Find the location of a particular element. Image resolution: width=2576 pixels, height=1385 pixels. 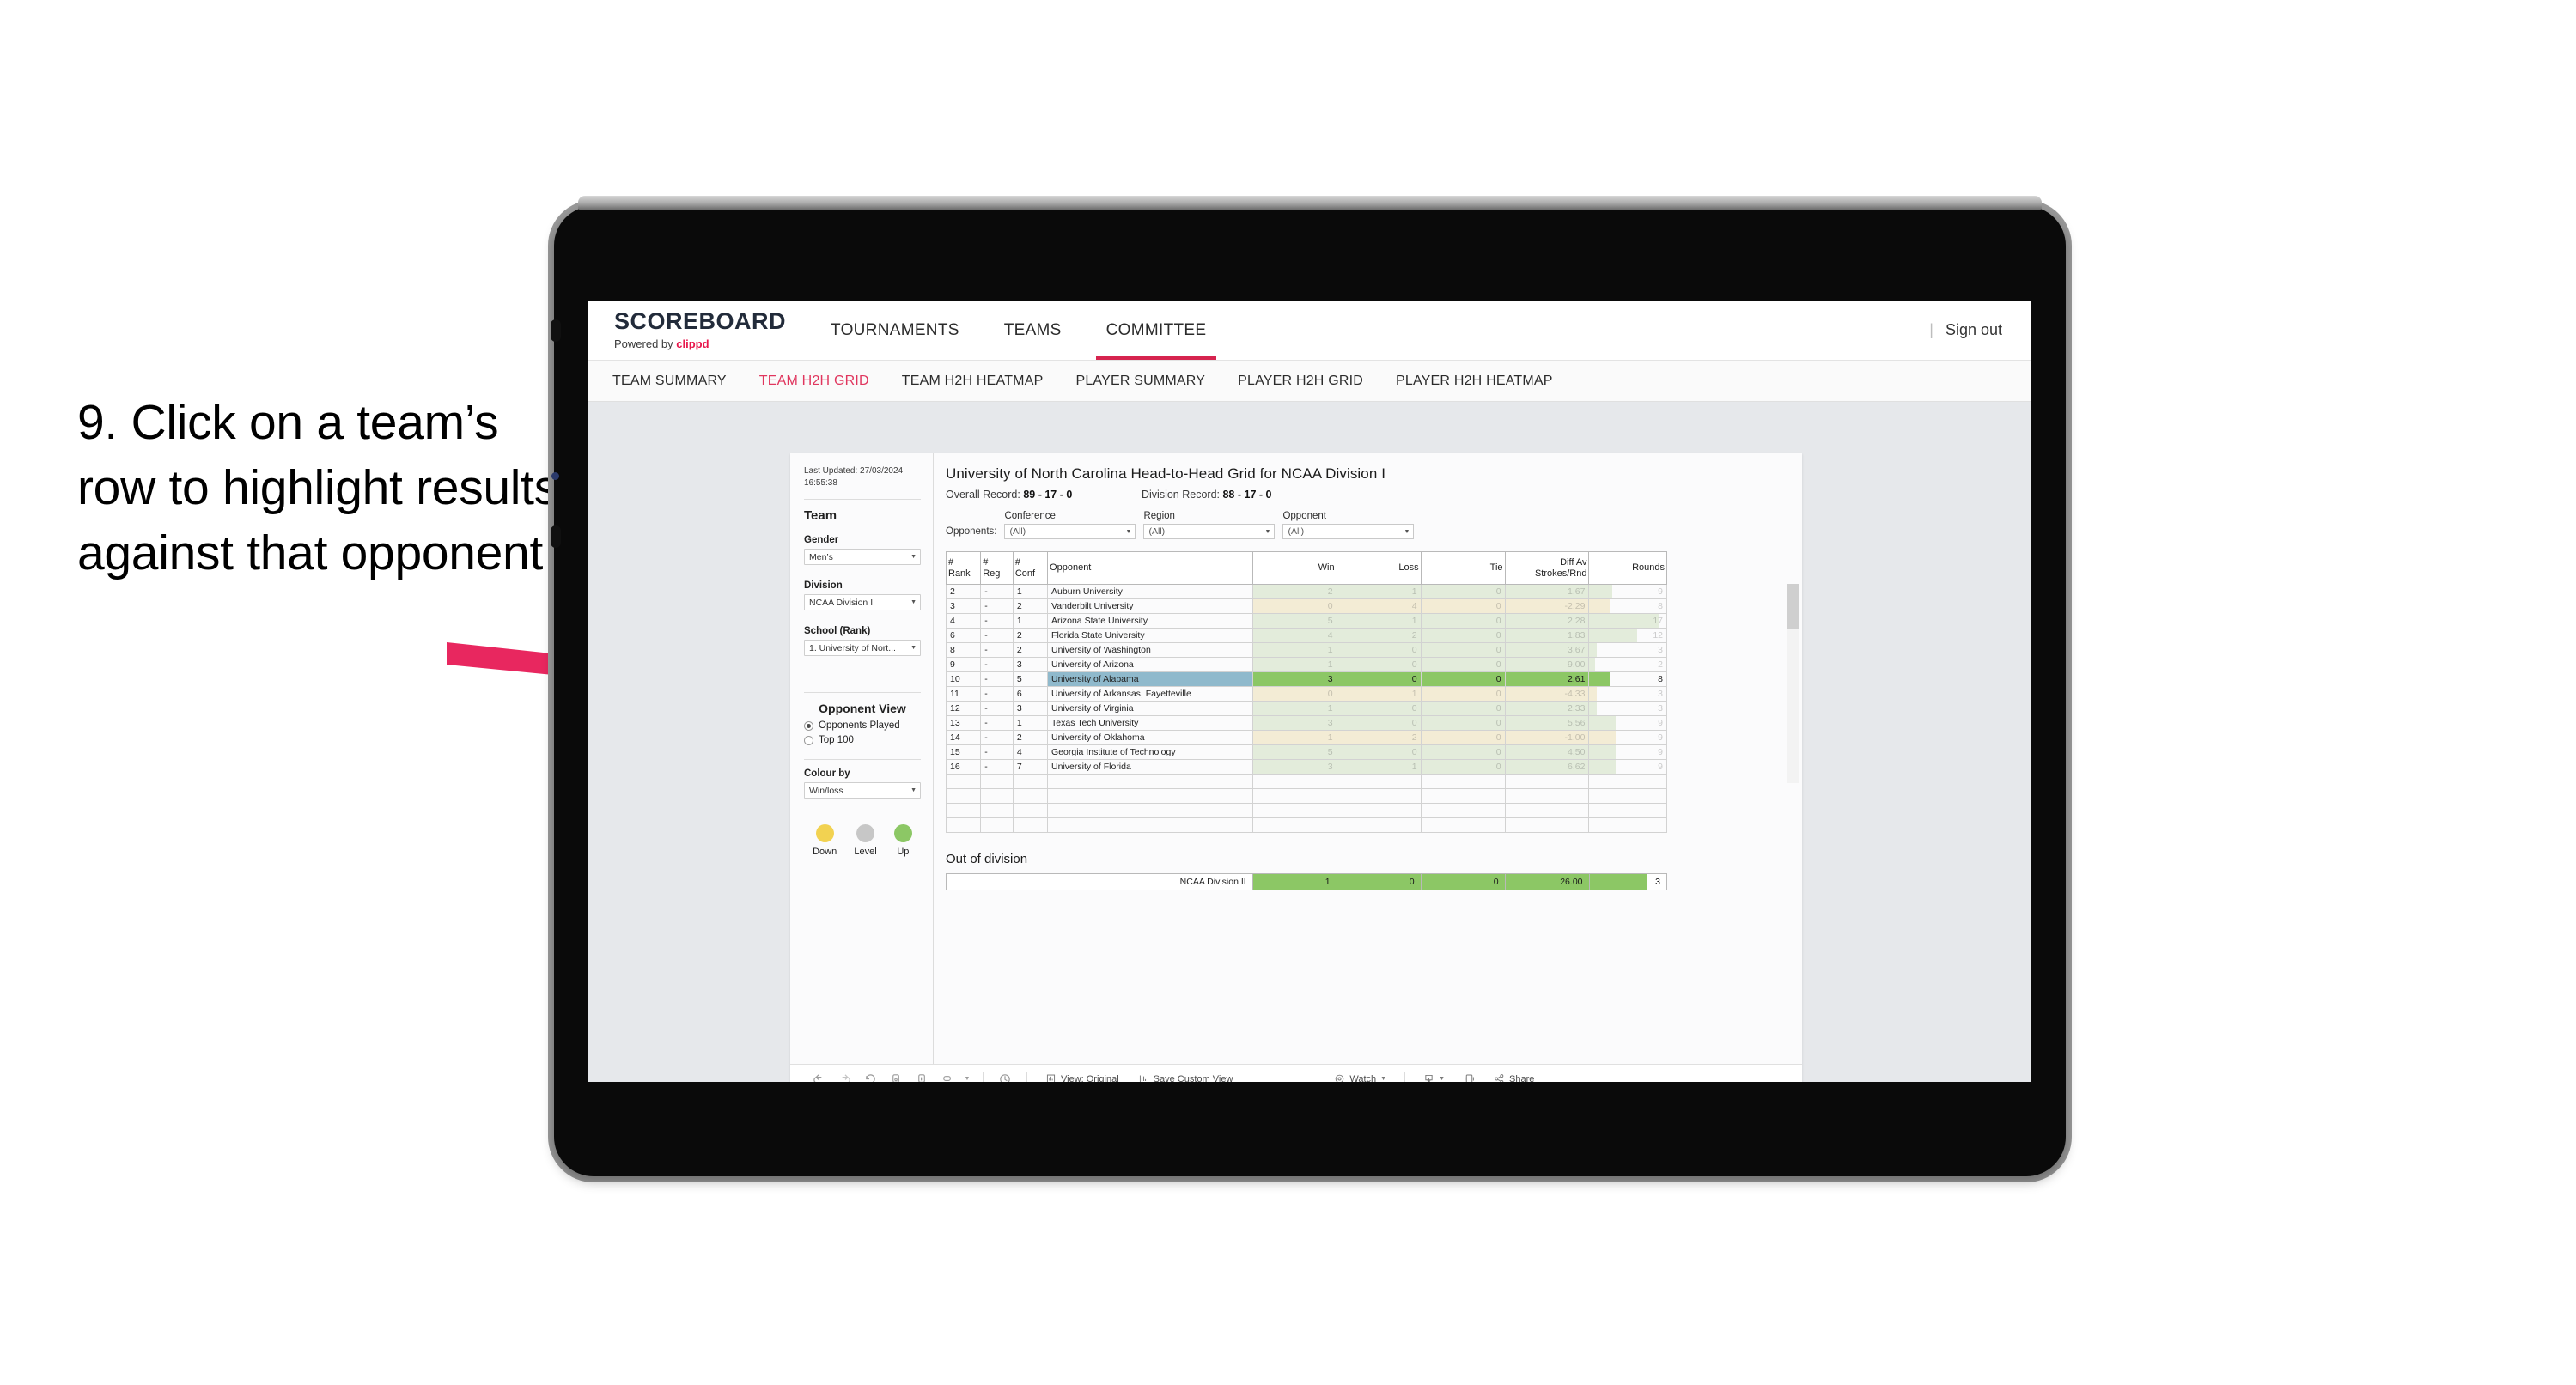

cell-loss: 0 is located at coordinates (1379, 679).